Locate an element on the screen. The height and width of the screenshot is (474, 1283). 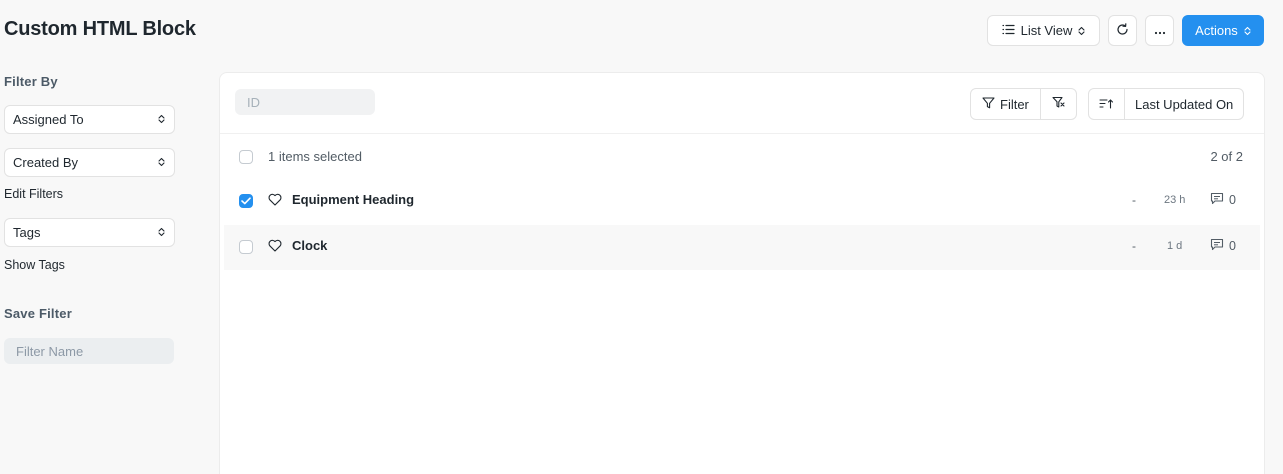
filter-x-icon is located at coordinates (1058, 104).